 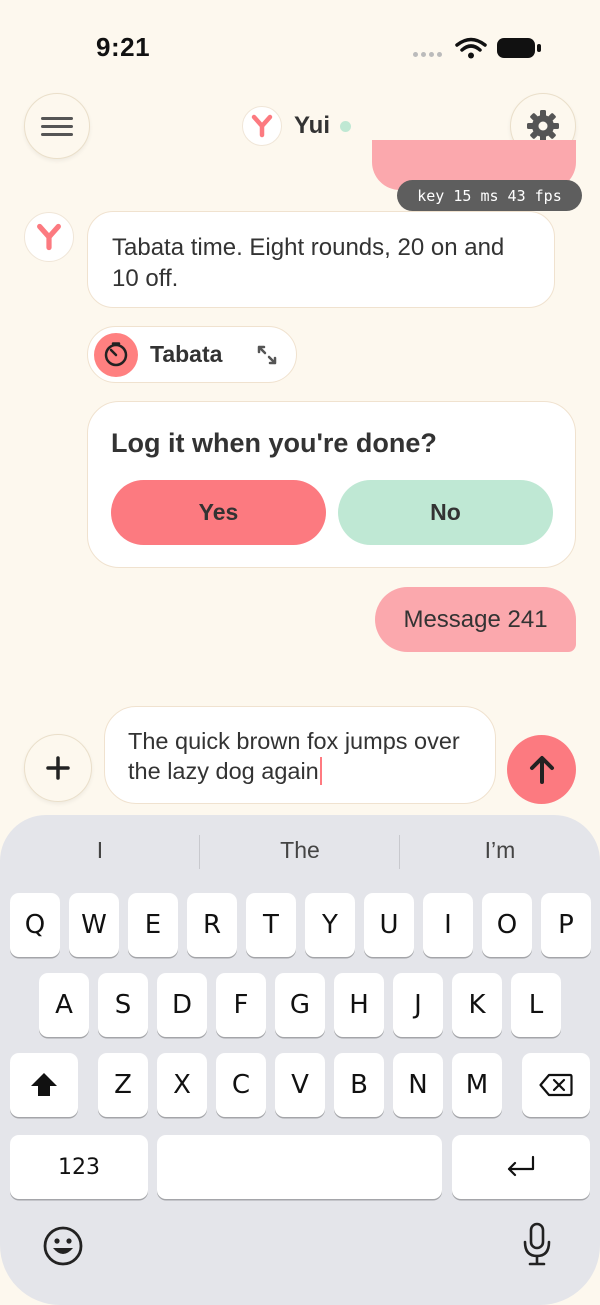 What do you see at coordinates (359, 1085) in the screenshot?
I see `key-b: B` at bounding box center [359, 1085].